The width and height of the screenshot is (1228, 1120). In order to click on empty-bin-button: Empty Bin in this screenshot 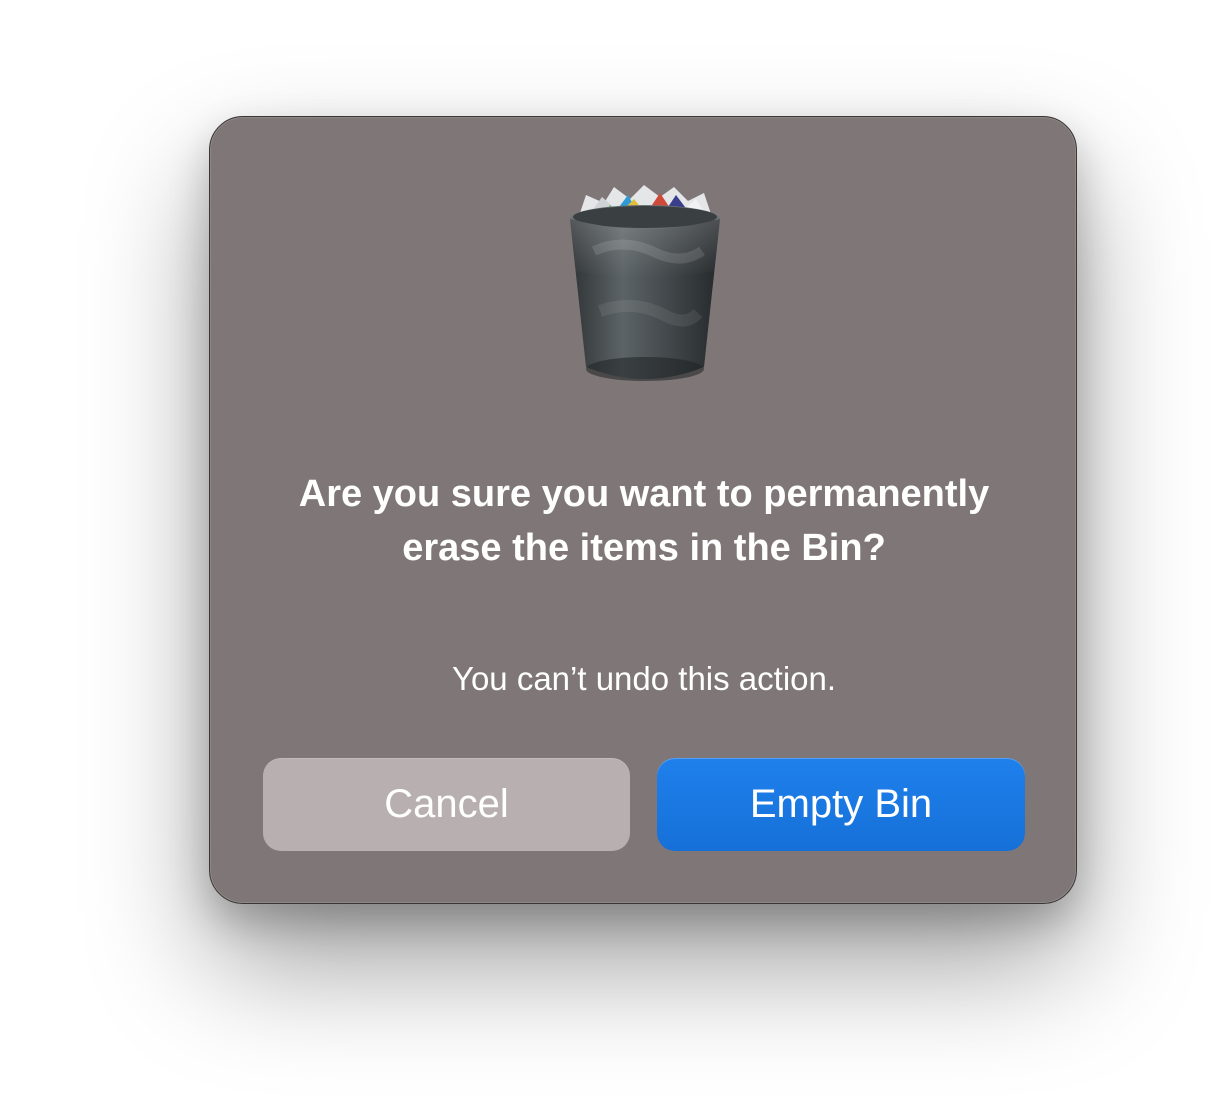, I will do `click(841, 804)`.